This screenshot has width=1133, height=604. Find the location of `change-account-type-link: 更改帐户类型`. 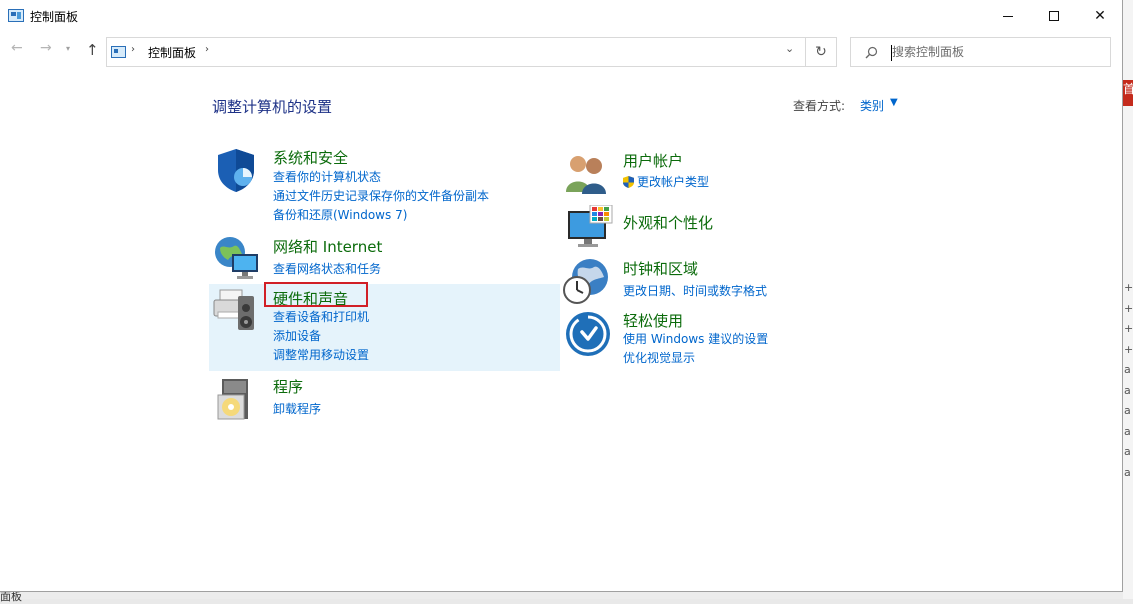

change-account-type-link: 更改帐户类型 is located at coordinates (673, 182).